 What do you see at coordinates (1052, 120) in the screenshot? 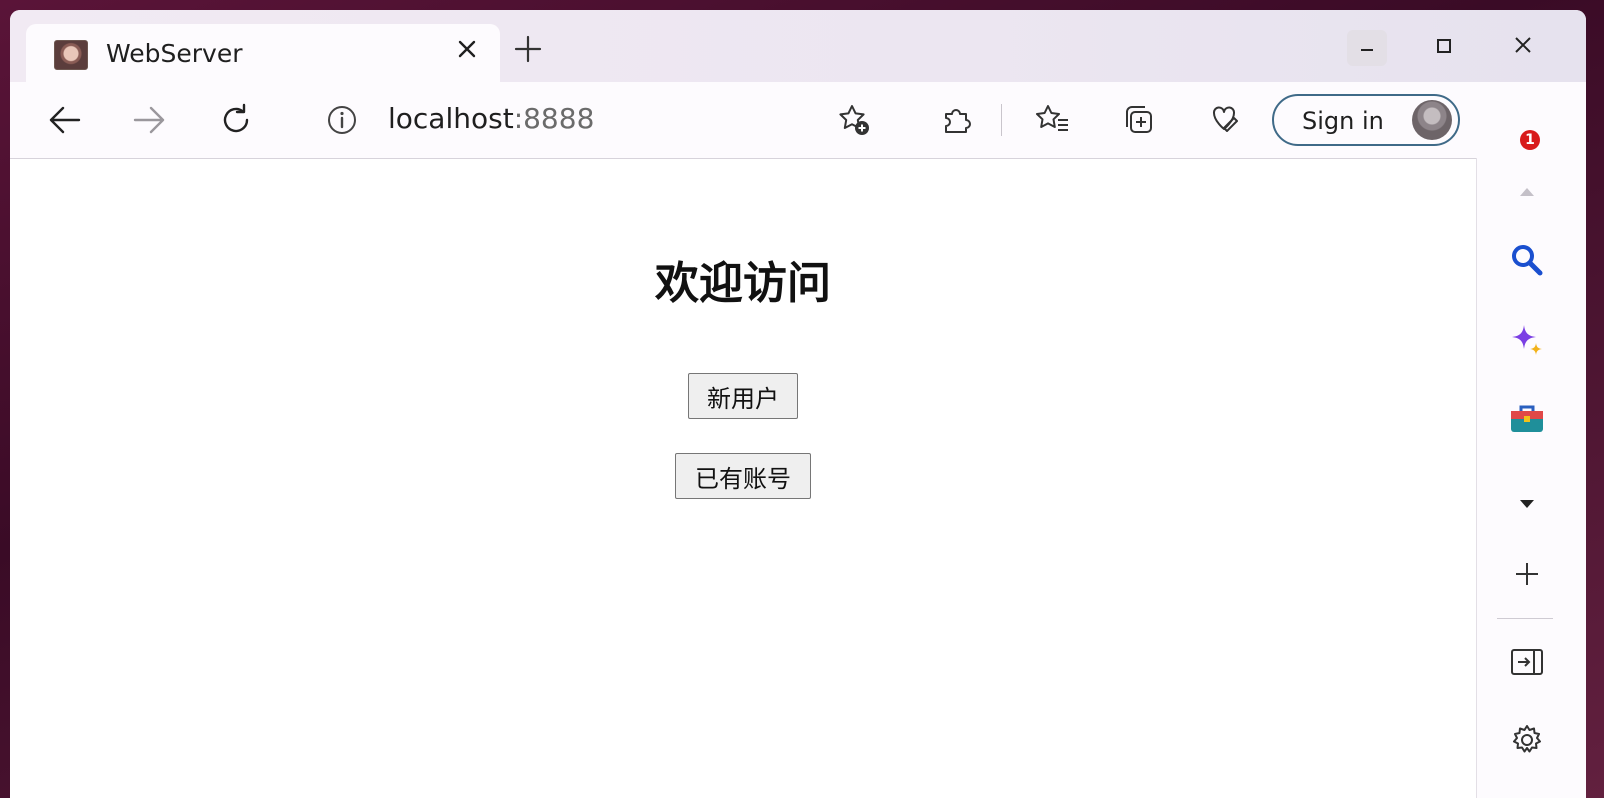
I see `favorites-icon` at bounding box center [1052, 120].